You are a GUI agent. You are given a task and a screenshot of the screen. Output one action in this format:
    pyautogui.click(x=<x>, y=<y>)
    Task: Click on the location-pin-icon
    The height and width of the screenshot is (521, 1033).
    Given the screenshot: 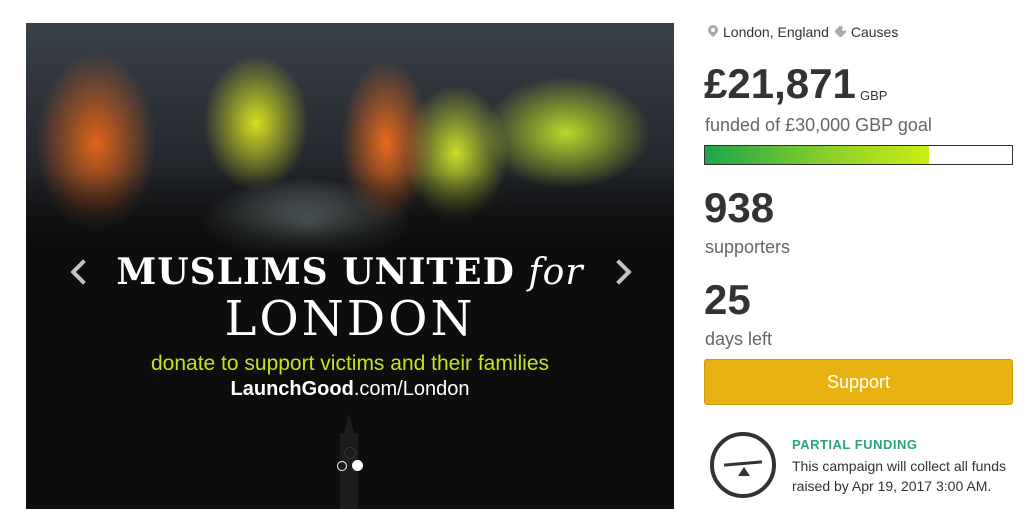 What is the action you would take?
    pyautogui.click(x=713, y=32)
    